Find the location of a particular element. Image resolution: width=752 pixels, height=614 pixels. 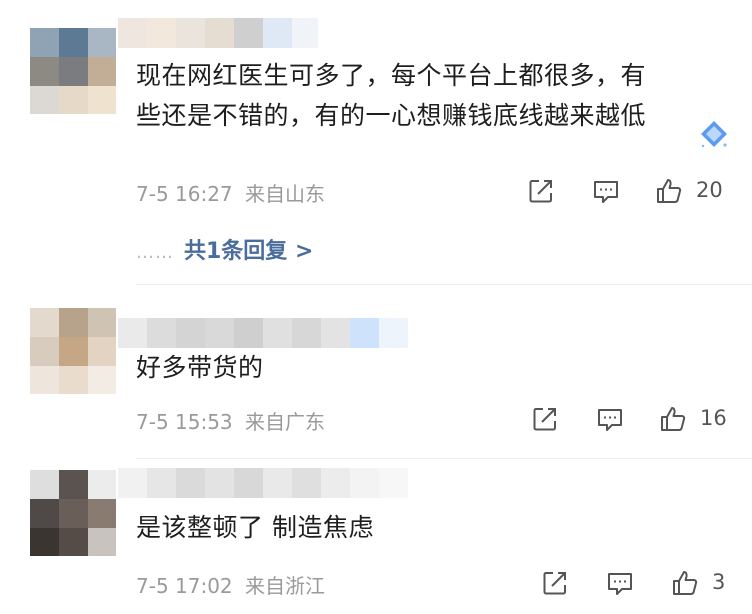

comment-meta: 7-5 15:53 来自广东 is located at coordinates (230, 420).